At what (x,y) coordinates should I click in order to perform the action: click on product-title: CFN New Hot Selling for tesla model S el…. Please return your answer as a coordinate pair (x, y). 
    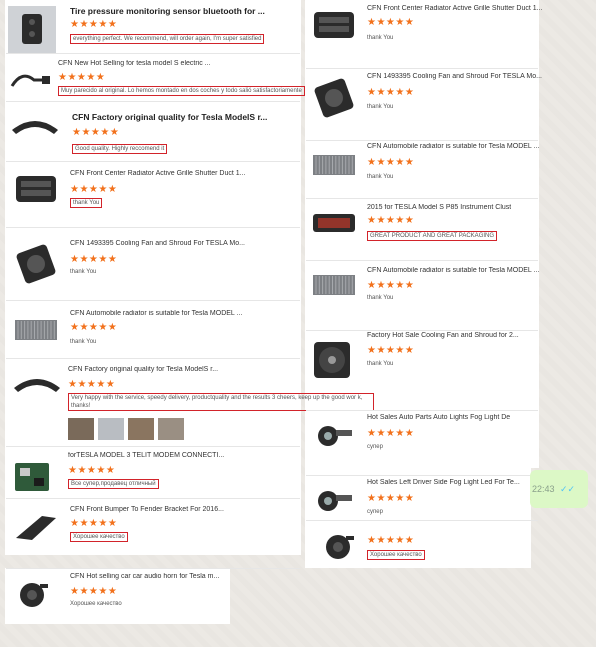
    Looking at the image, I should click on (134, 63).